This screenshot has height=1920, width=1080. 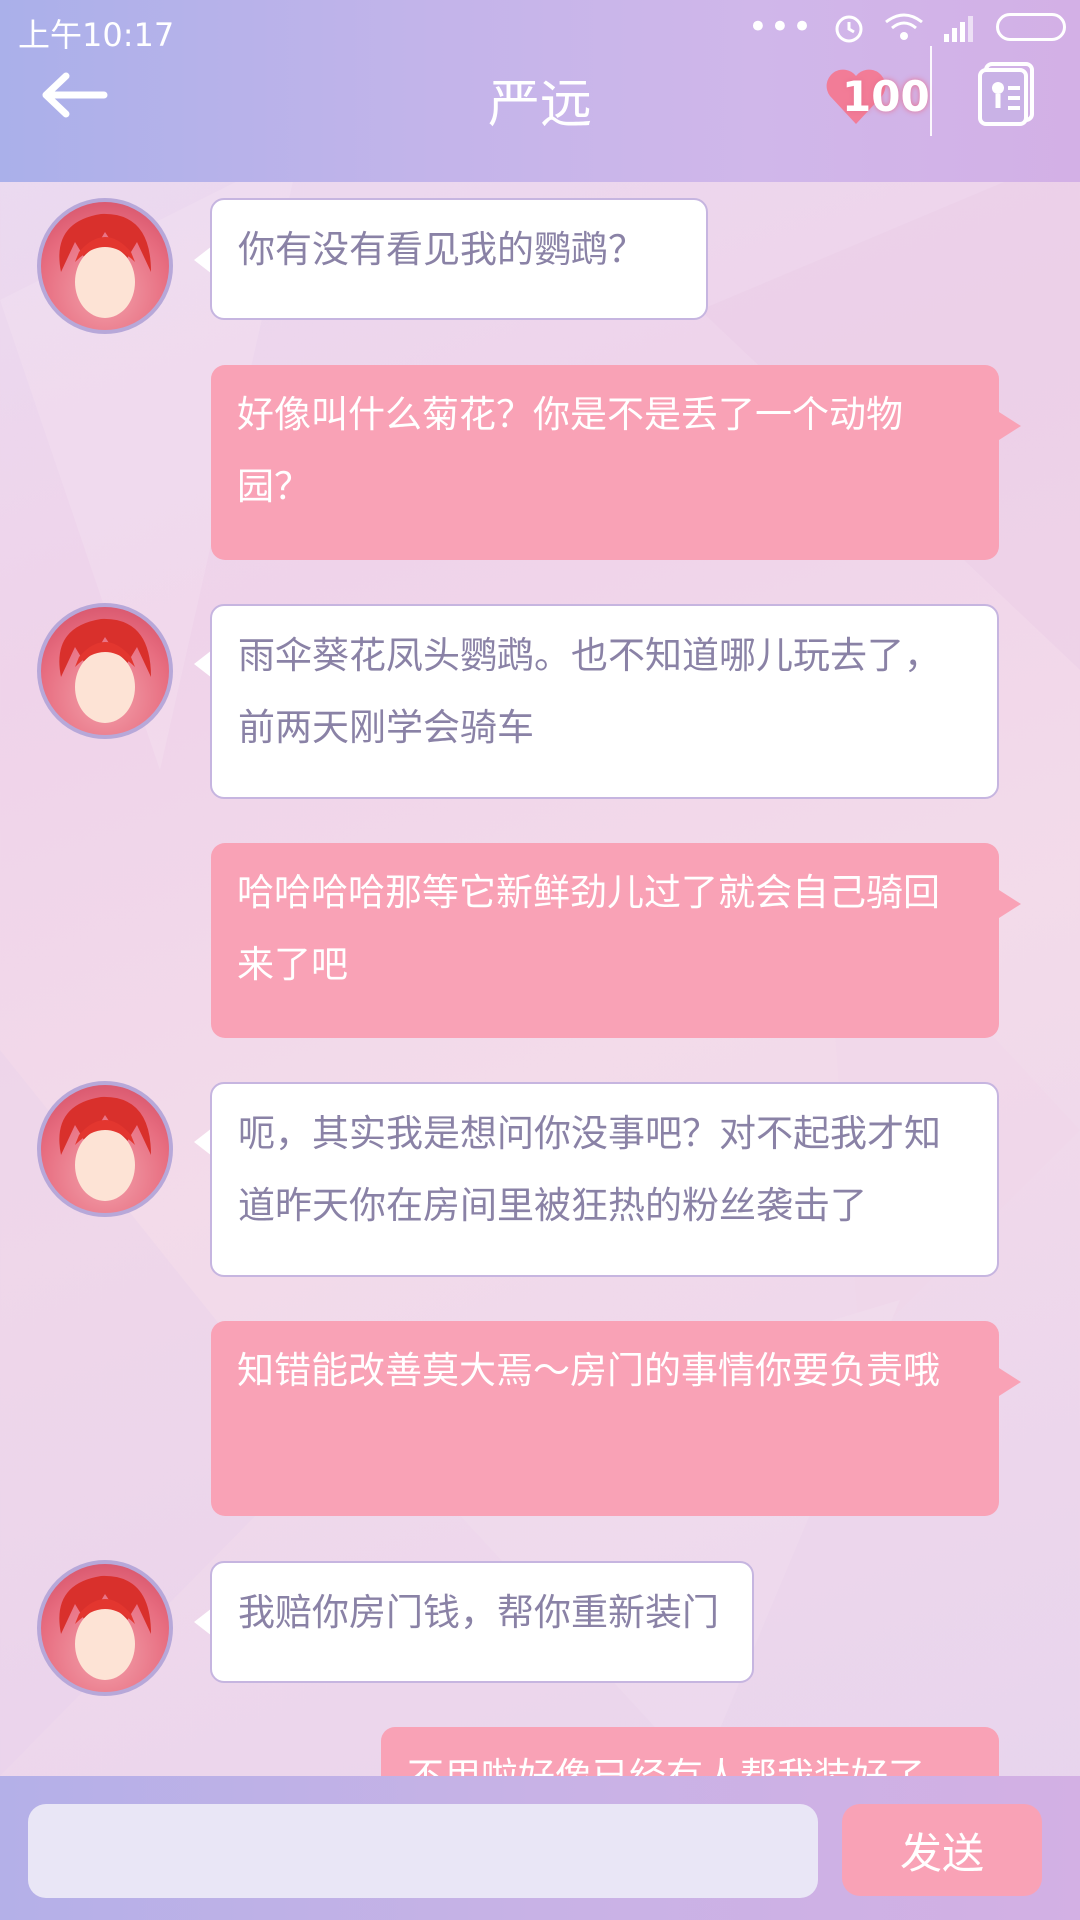 What do you see at coordinates (780, 27) in the screenshot?
I see `more-dots-icon: •••` at bounding box center [780, 27].